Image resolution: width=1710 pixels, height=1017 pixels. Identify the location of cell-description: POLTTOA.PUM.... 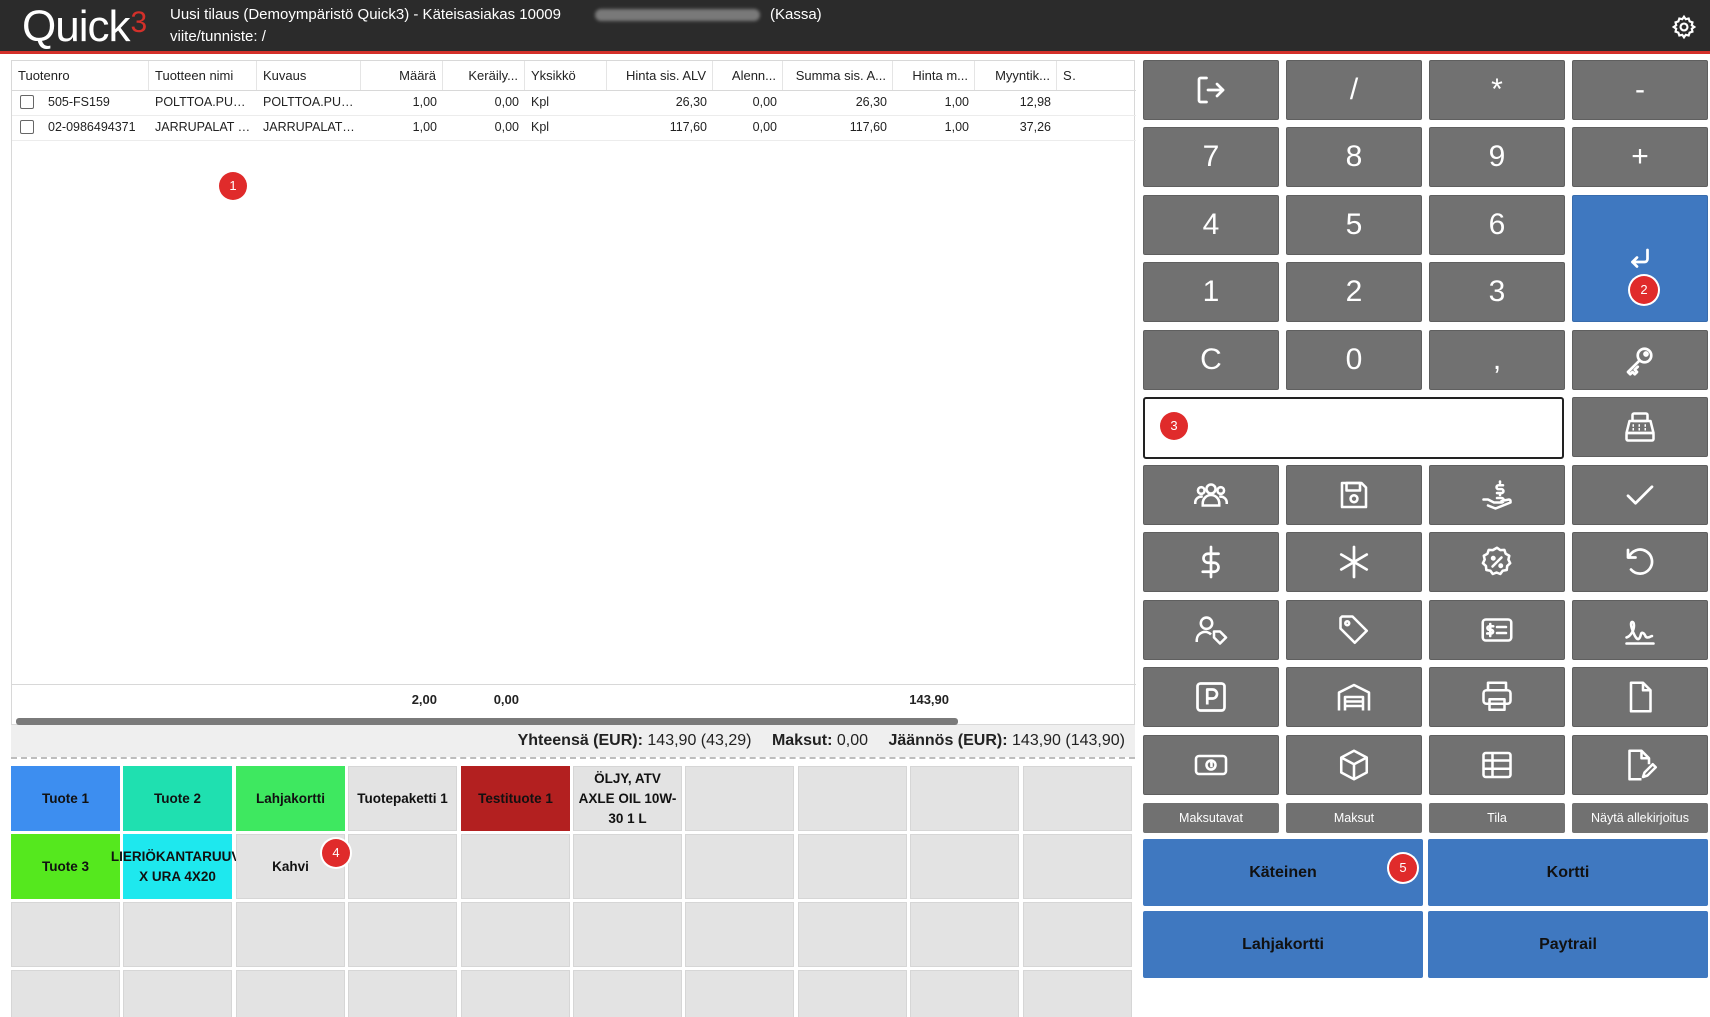
(312, 102).